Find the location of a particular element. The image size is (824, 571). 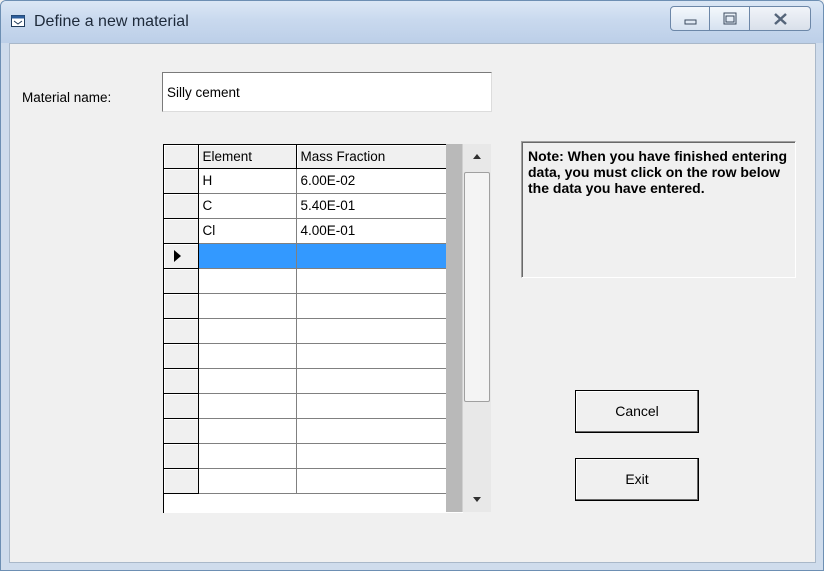

material-name-input is located at coordinates (327, 92).